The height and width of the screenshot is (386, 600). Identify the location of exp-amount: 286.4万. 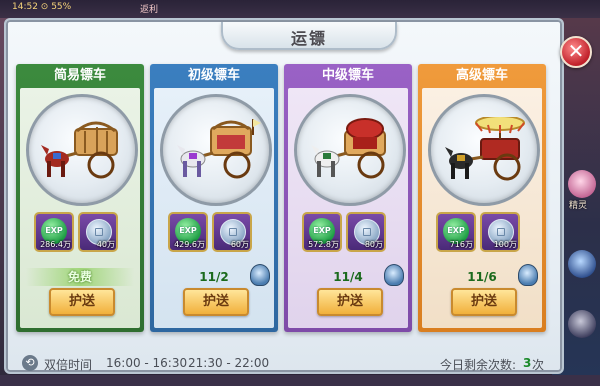
(55, 244).